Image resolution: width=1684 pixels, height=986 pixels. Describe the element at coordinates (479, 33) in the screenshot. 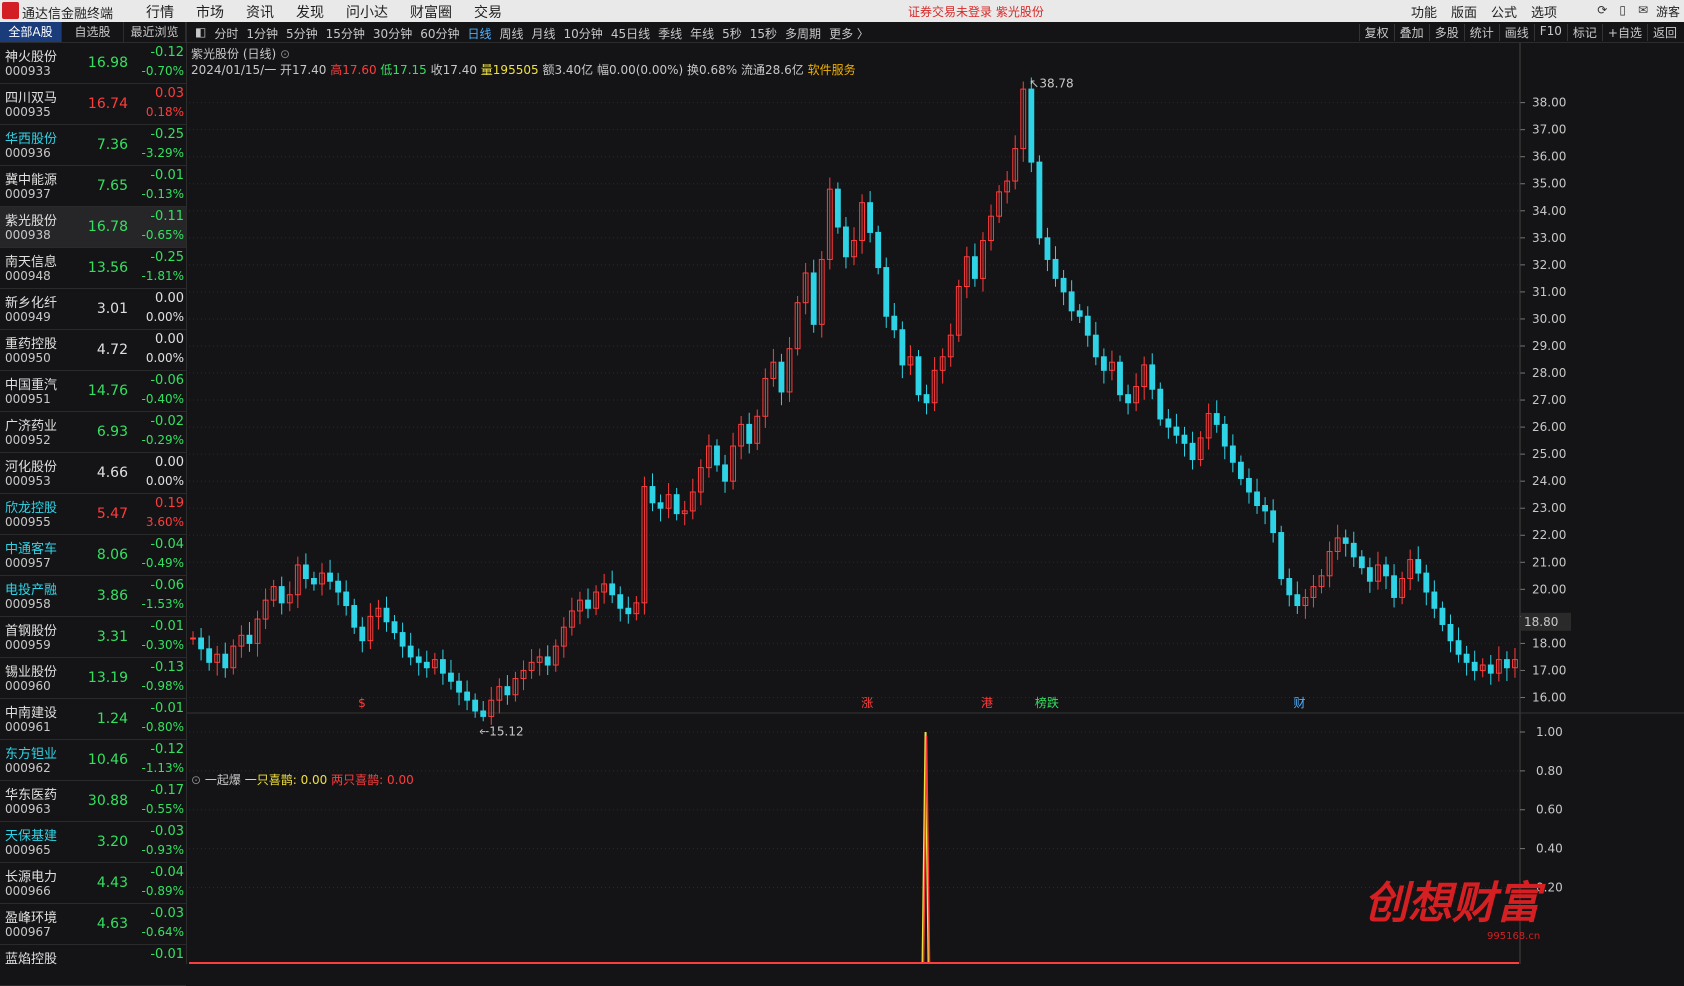

I see `period-tab: 日线` at that location.